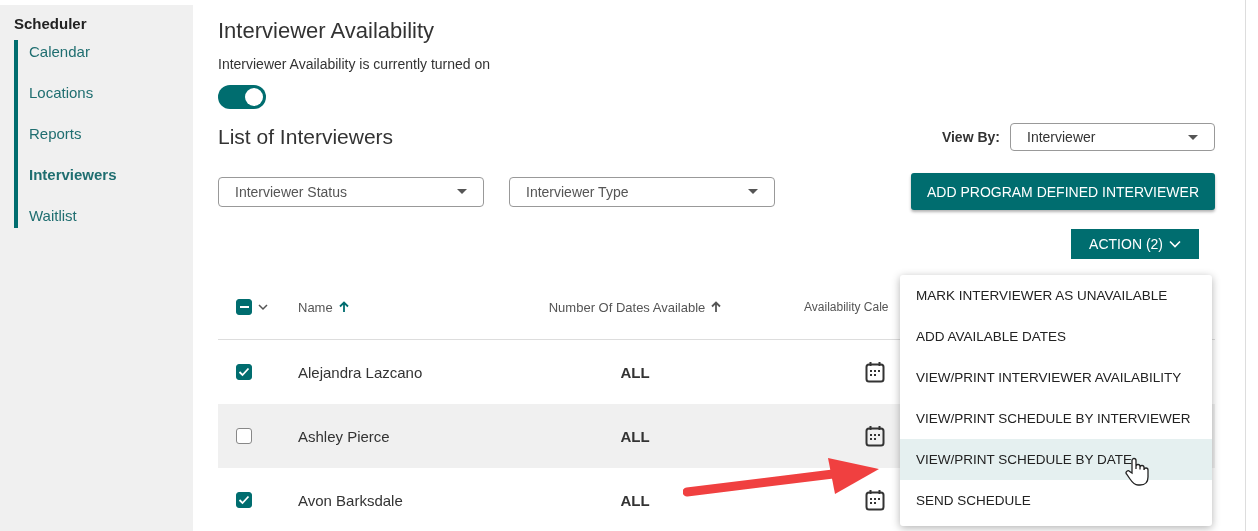  I want to click on view-by-dropdown: Interviewer, so click(1112, 137).